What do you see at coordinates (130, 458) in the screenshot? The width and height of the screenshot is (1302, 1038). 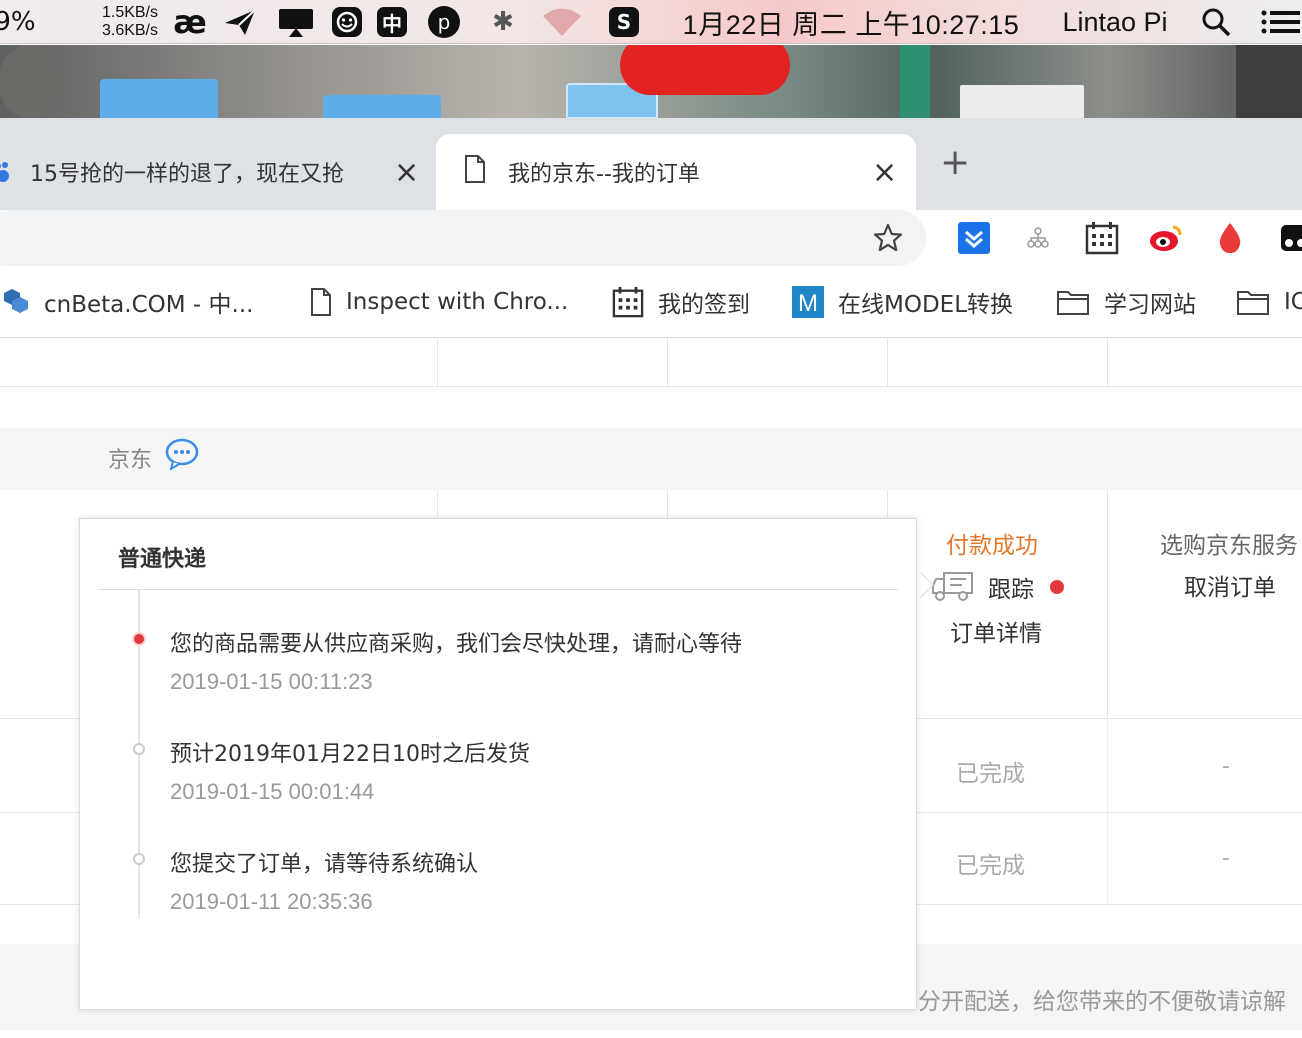 I see `shop-name: 京东` at bounding box center [130, 458].